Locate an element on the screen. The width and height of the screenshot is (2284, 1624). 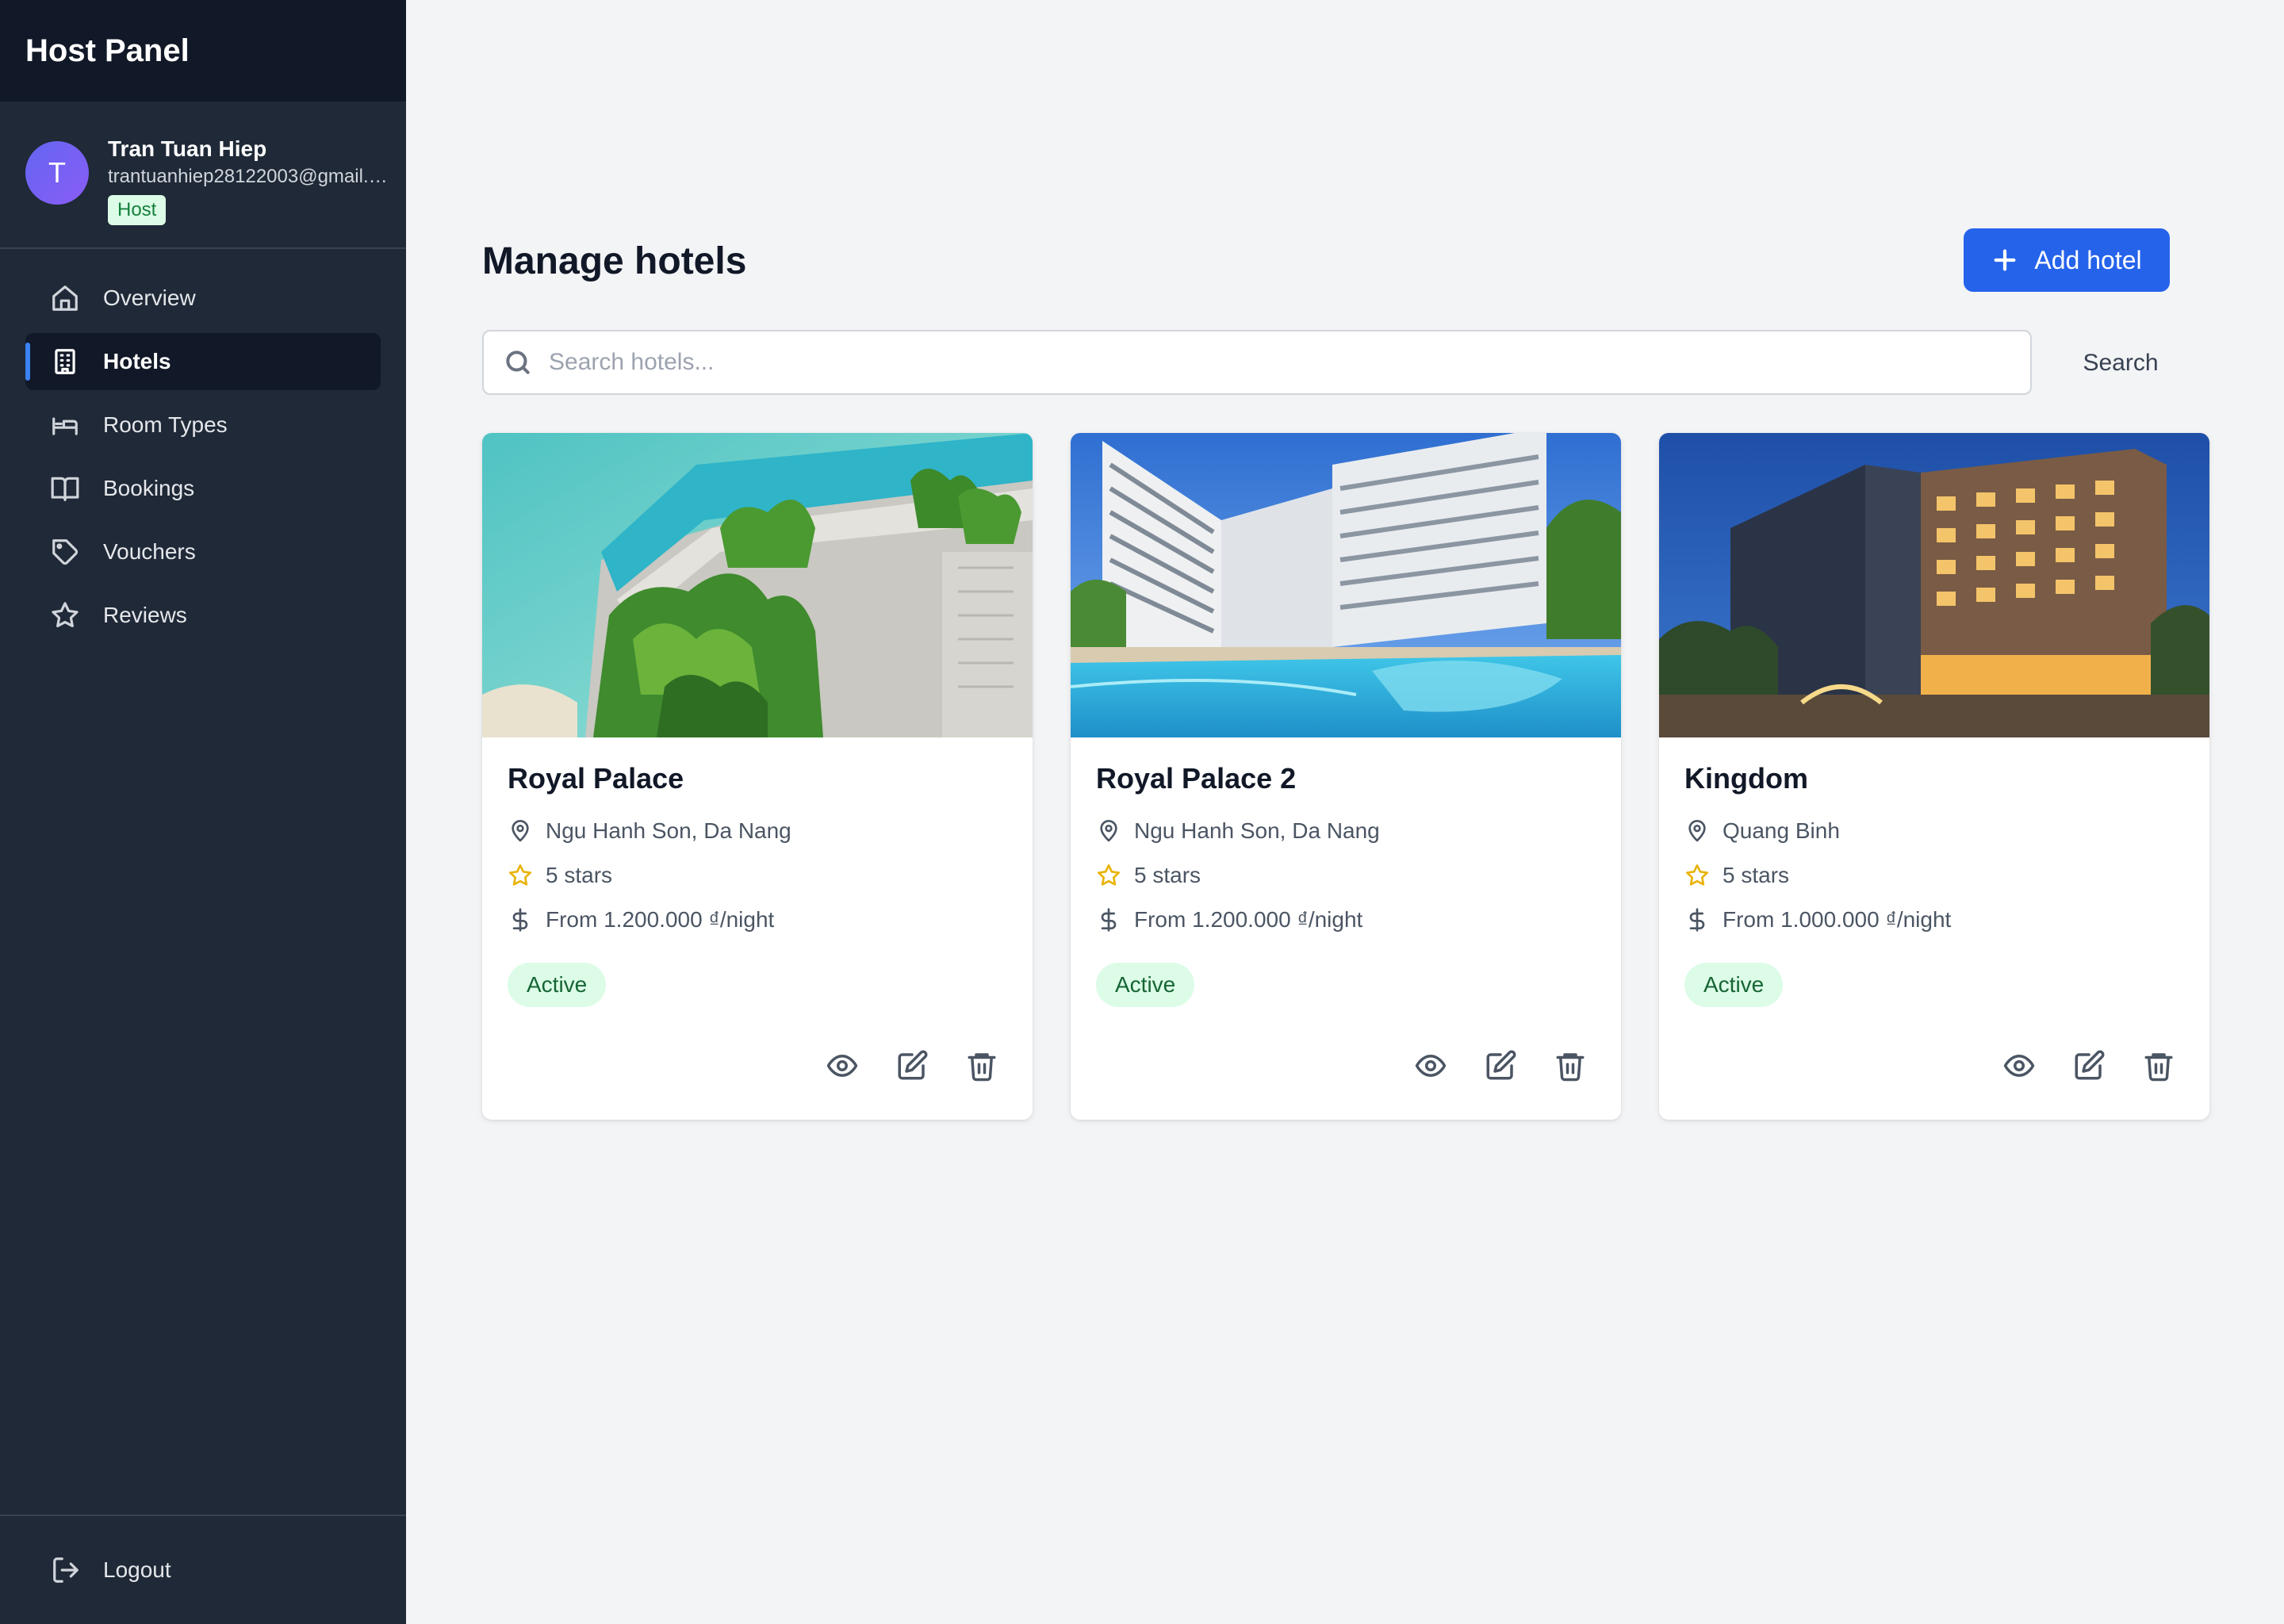
tag-icon is located at coordinates (65, 552).